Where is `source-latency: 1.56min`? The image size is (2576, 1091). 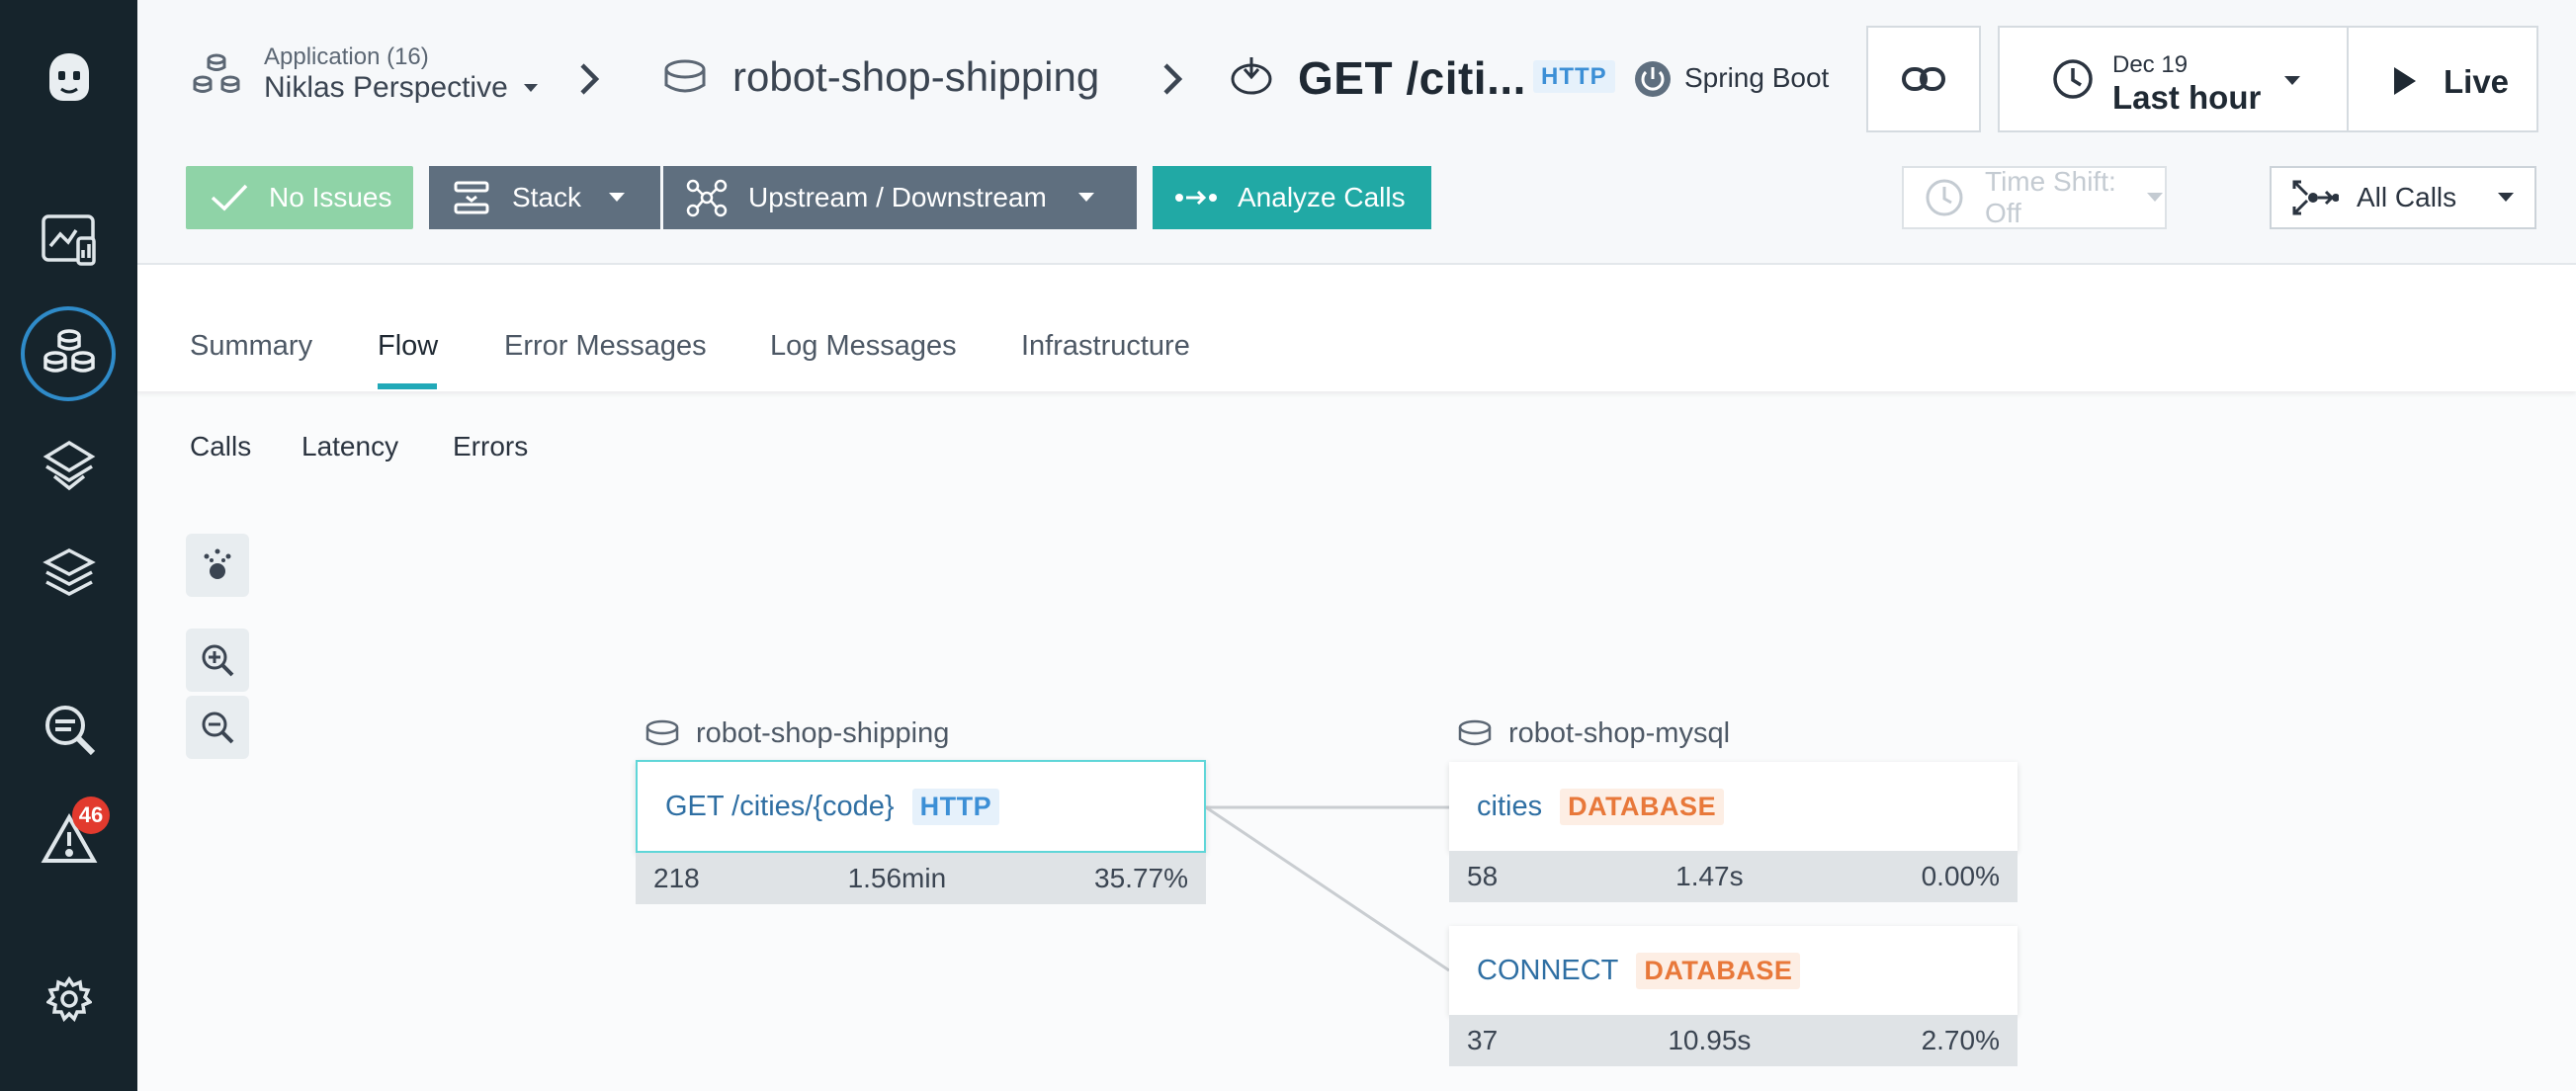
source-latency: 1.56min is located at coordinates (897, 878).